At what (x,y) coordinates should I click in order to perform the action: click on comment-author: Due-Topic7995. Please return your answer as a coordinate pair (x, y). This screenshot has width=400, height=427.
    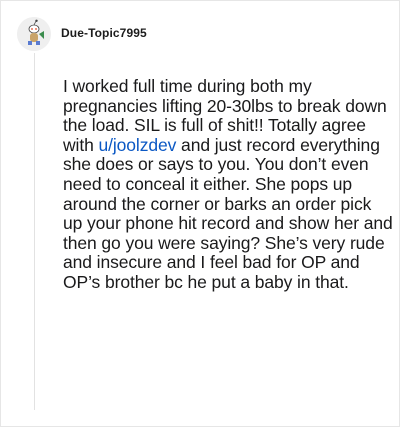
    Looking at the image, I should click on (104, 33).